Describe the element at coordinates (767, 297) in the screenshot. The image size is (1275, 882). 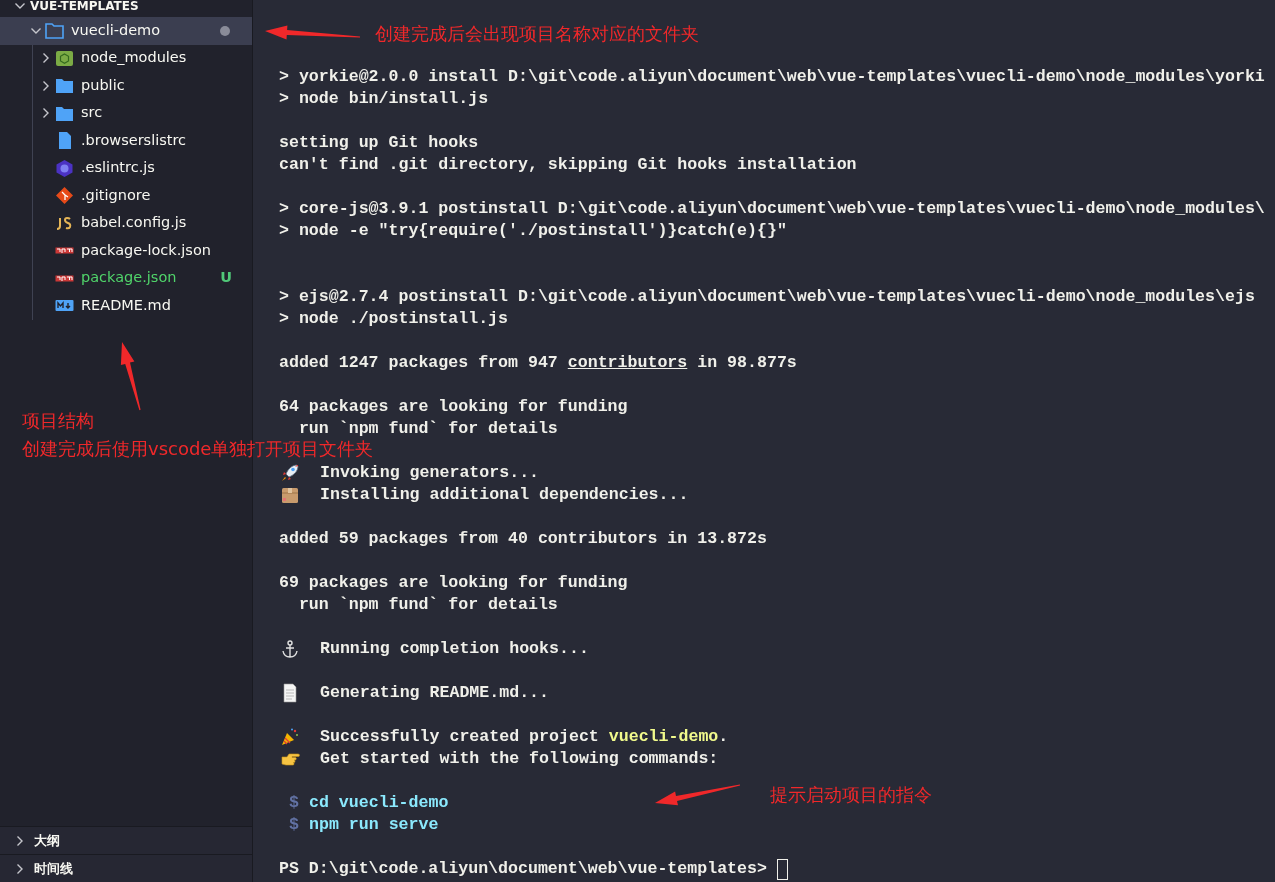
I see `terminal-line: > ejs@2.7.4 postinstall D:\git\code.aliyun\document\web\vue-templates\vuecli-demo\node_modules\ejs` at that location.